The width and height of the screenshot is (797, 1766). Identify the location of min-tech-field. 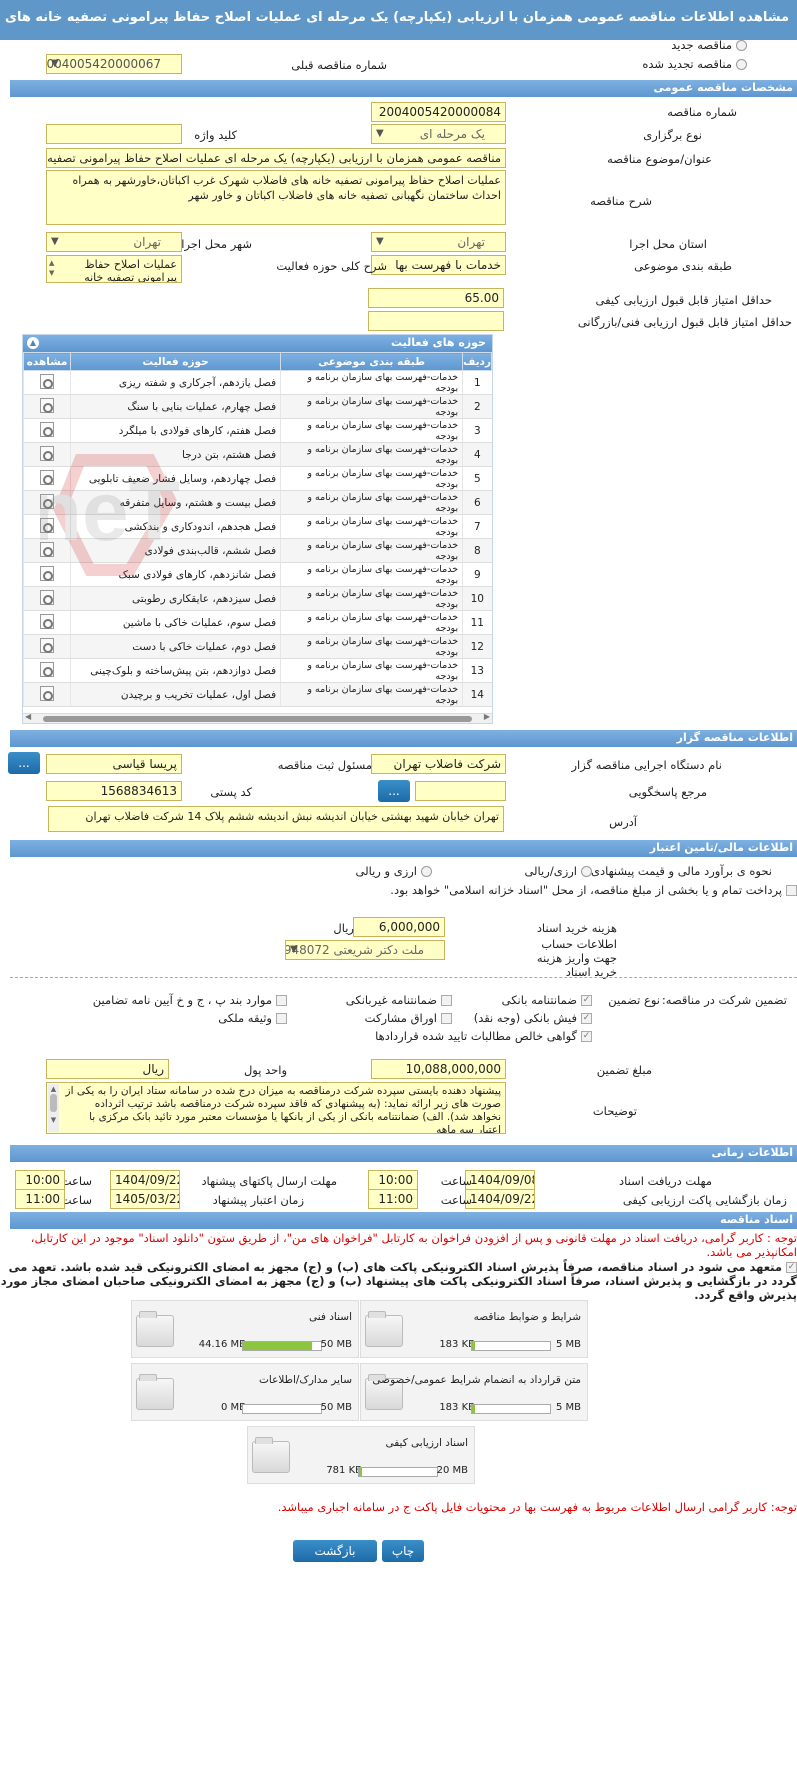
(436, 321).